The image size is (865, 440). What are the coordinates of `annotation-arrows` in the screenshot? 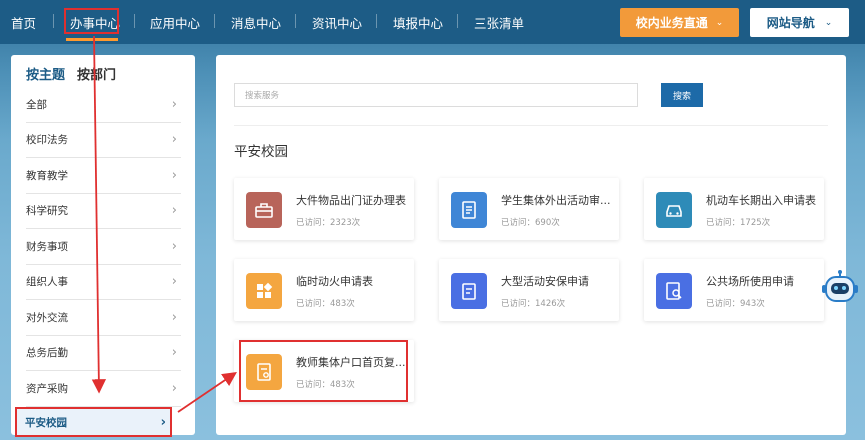 It's located at (164, 224).